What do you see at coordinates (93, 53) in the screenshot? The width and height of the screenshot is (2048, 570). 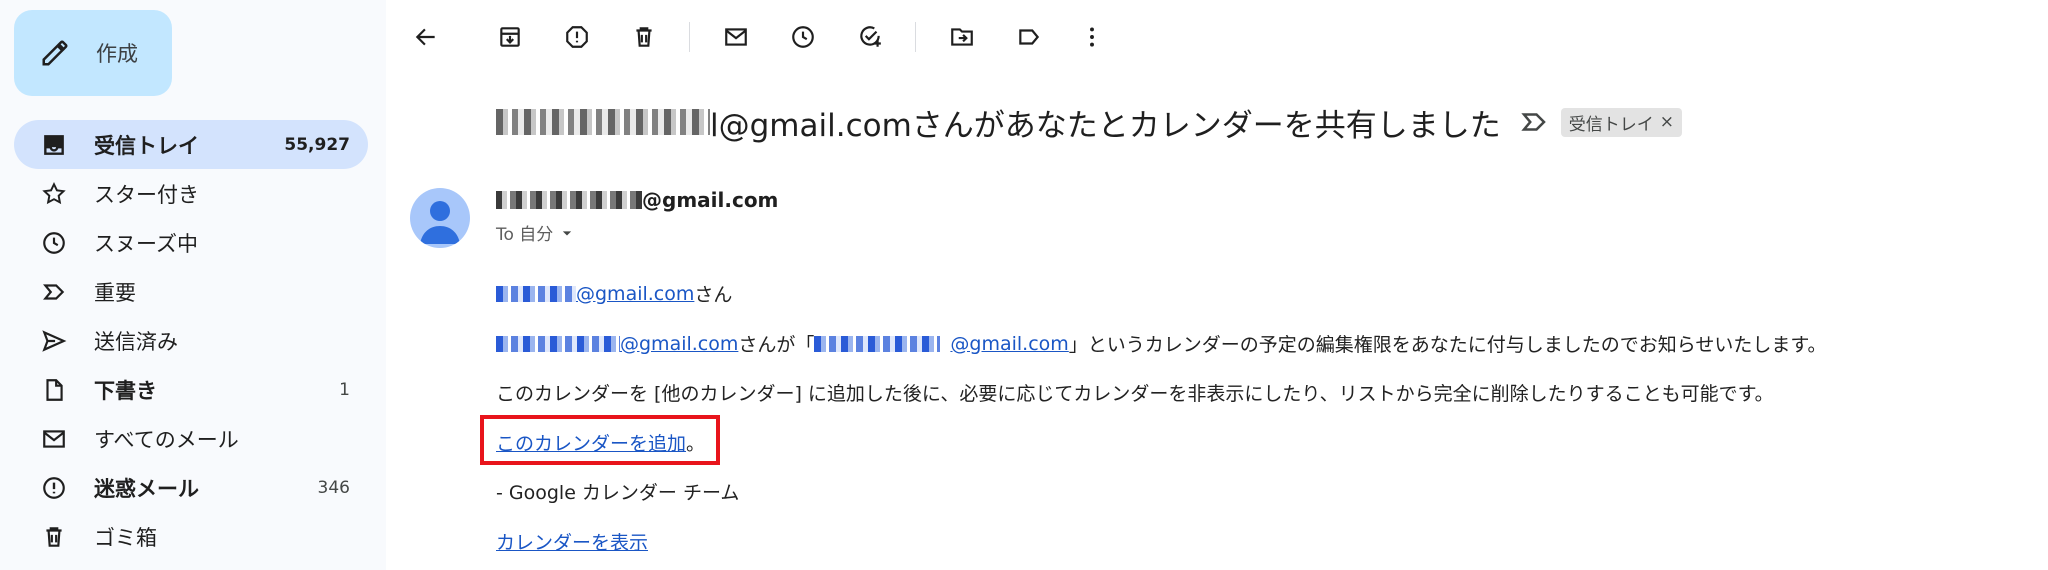 I see `compose-button: 作成` at bounding box center [93, 53].